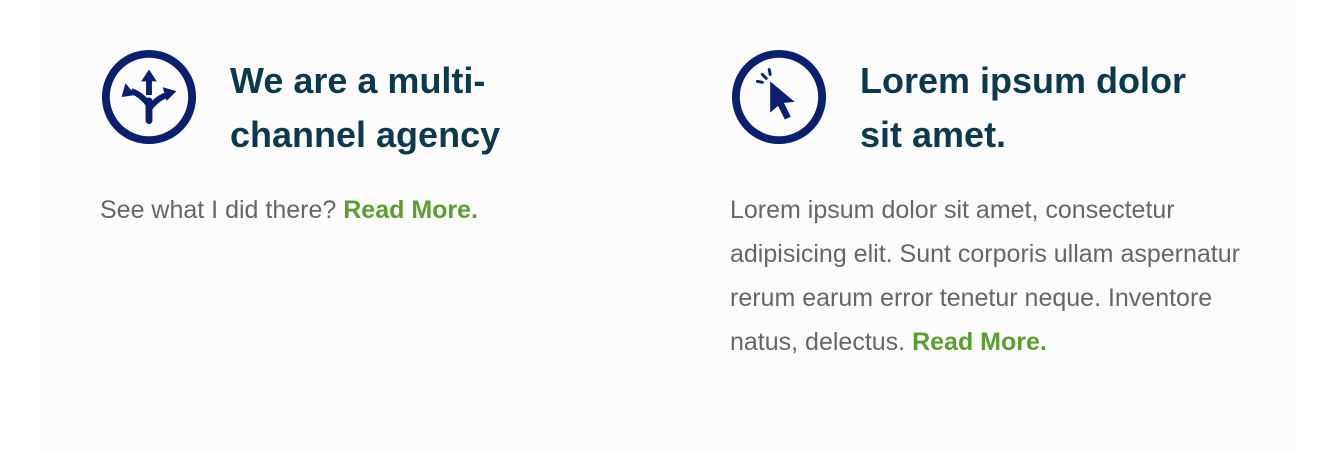 The height and width of the screenshot is (450, 1336). I want to click on feature-card-header: Lorem ipsum dolor sit amet., so click(990, 105).